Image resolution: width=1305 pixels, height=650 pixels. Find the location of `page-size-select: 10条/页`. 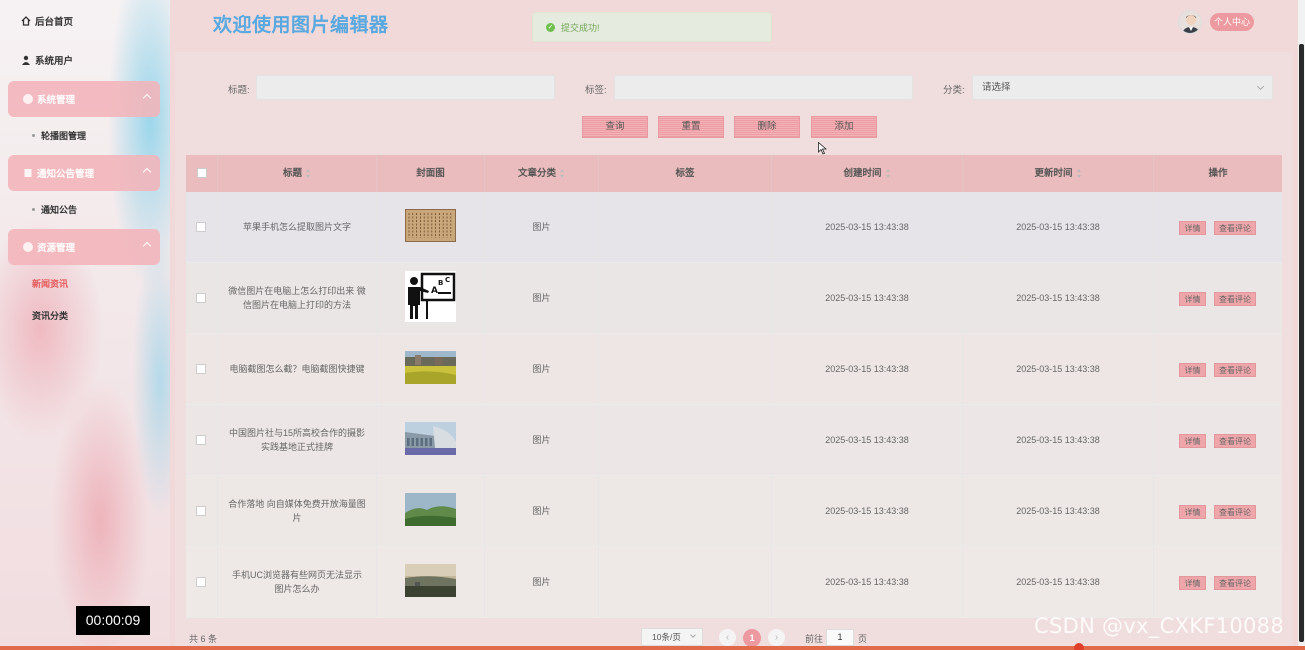

page-size-select: 10条/页 is located at coordinates (672, 637).